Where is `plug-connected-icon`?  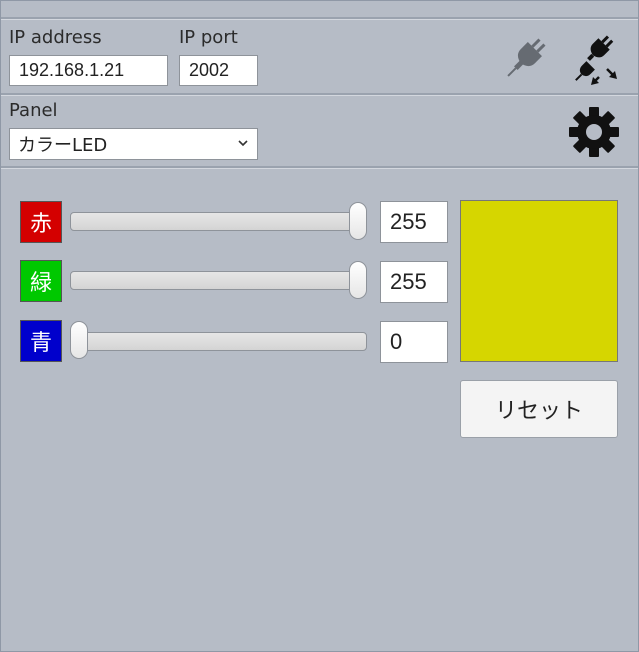
plug-connected-icon is located at coordinates (525, 59).